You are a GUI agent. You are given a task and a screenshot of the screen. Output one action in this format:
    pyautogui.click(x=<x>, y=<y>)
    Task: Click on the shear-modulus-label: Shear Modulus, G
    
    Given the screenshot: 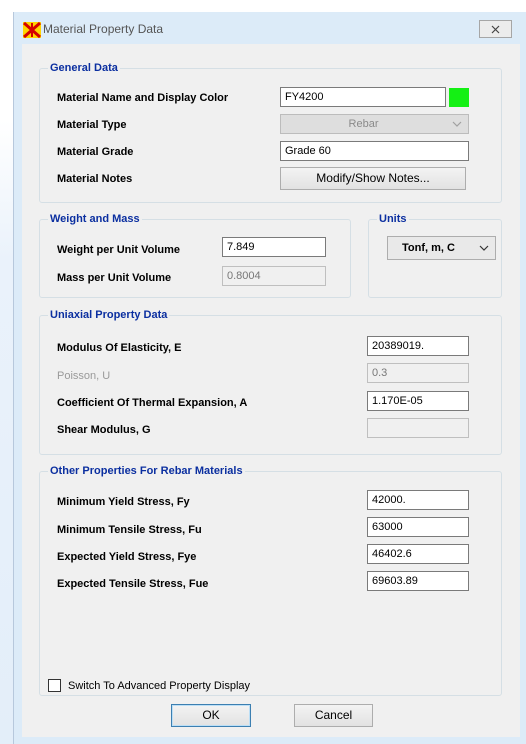 What is the action you would take?
    pyautogui.click(x=104, y=430)
    